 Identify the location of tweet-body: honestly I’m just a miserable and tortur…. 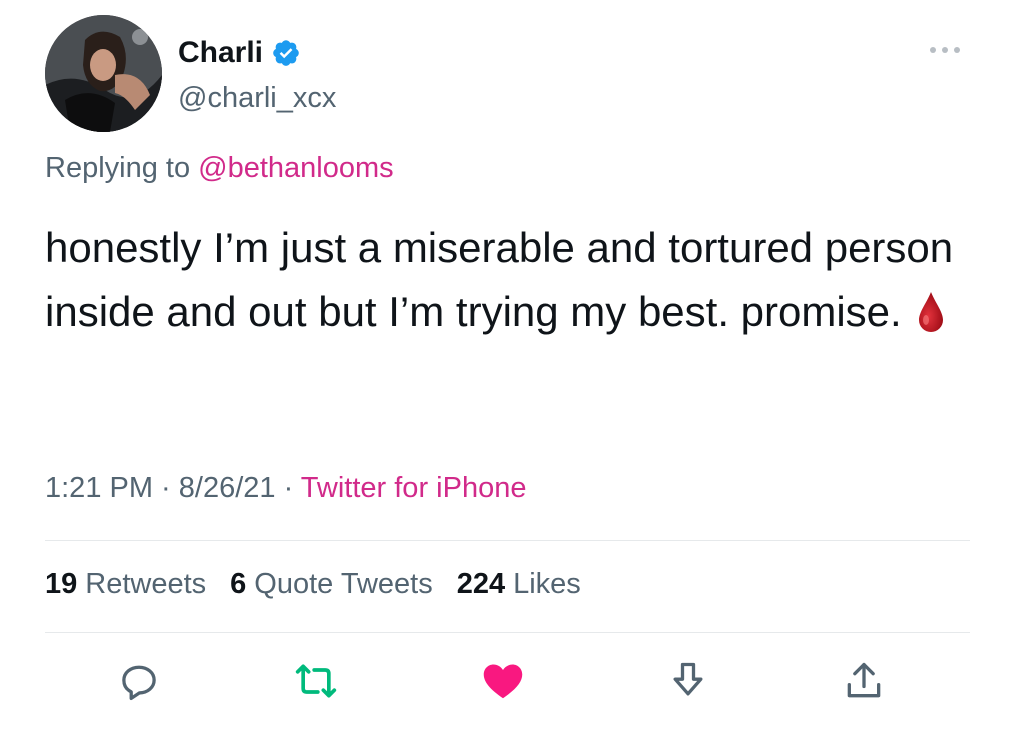
(499, 279).